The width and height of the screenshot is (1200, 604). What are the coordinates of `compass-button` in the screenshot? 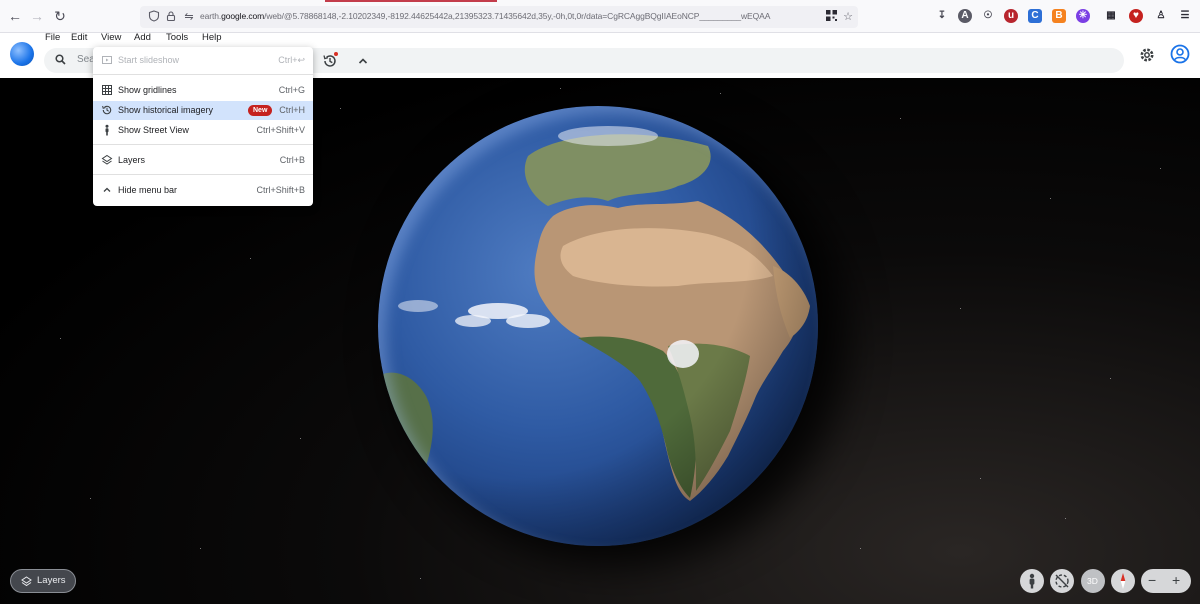 It's located at (1123, 581).